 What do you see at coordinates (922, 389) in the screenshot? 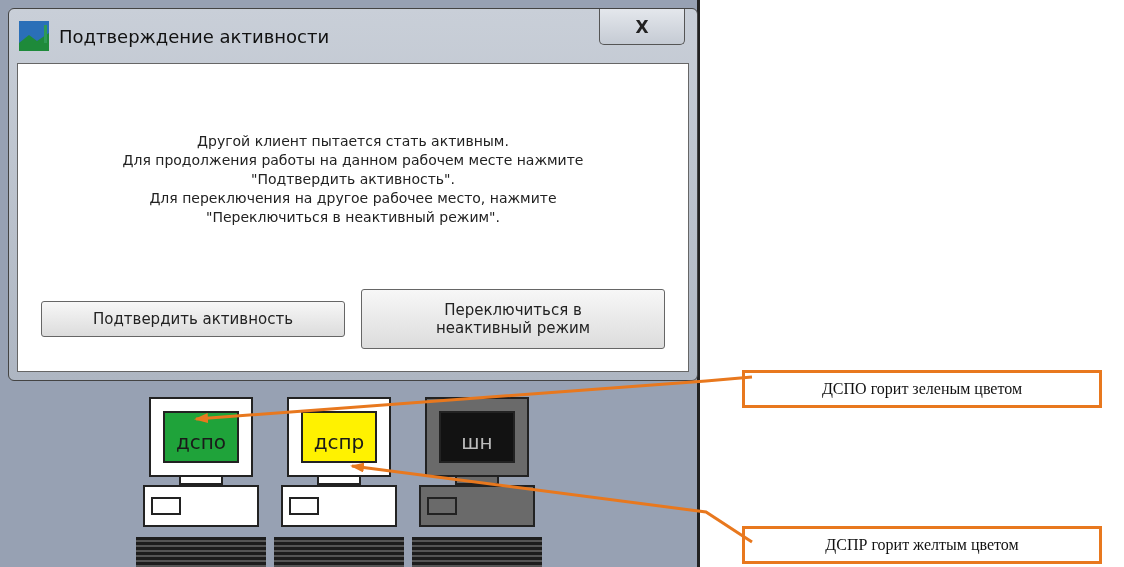
I see `callout-label: ДСПО горит зеленым цветом` at bounding box center [922, 389].